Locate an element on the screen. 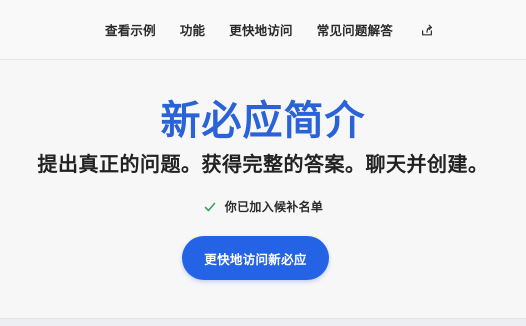 The height and width of the screenshot is (326, 526). waitlist-status: 你已加入候补名单 is located at coordinates (263, 206).